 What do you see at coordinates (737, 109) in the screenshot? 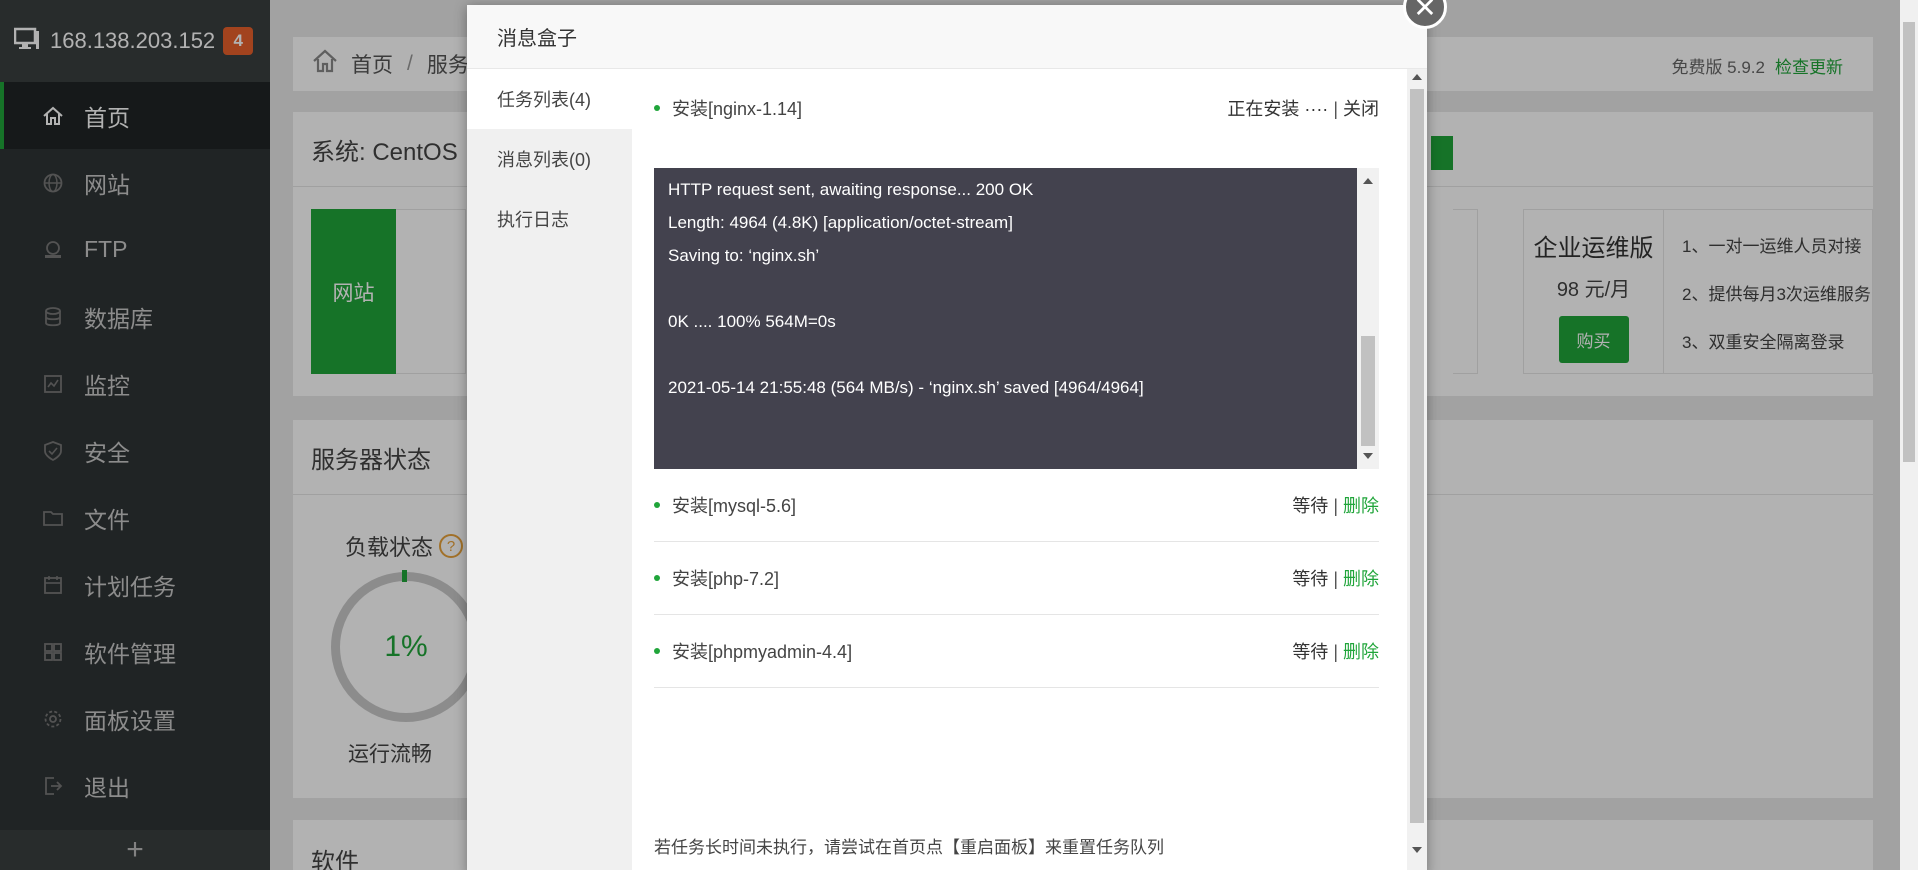
I see `task-name: 安装[nginx-1.14]` at bounding box center [737, 109].